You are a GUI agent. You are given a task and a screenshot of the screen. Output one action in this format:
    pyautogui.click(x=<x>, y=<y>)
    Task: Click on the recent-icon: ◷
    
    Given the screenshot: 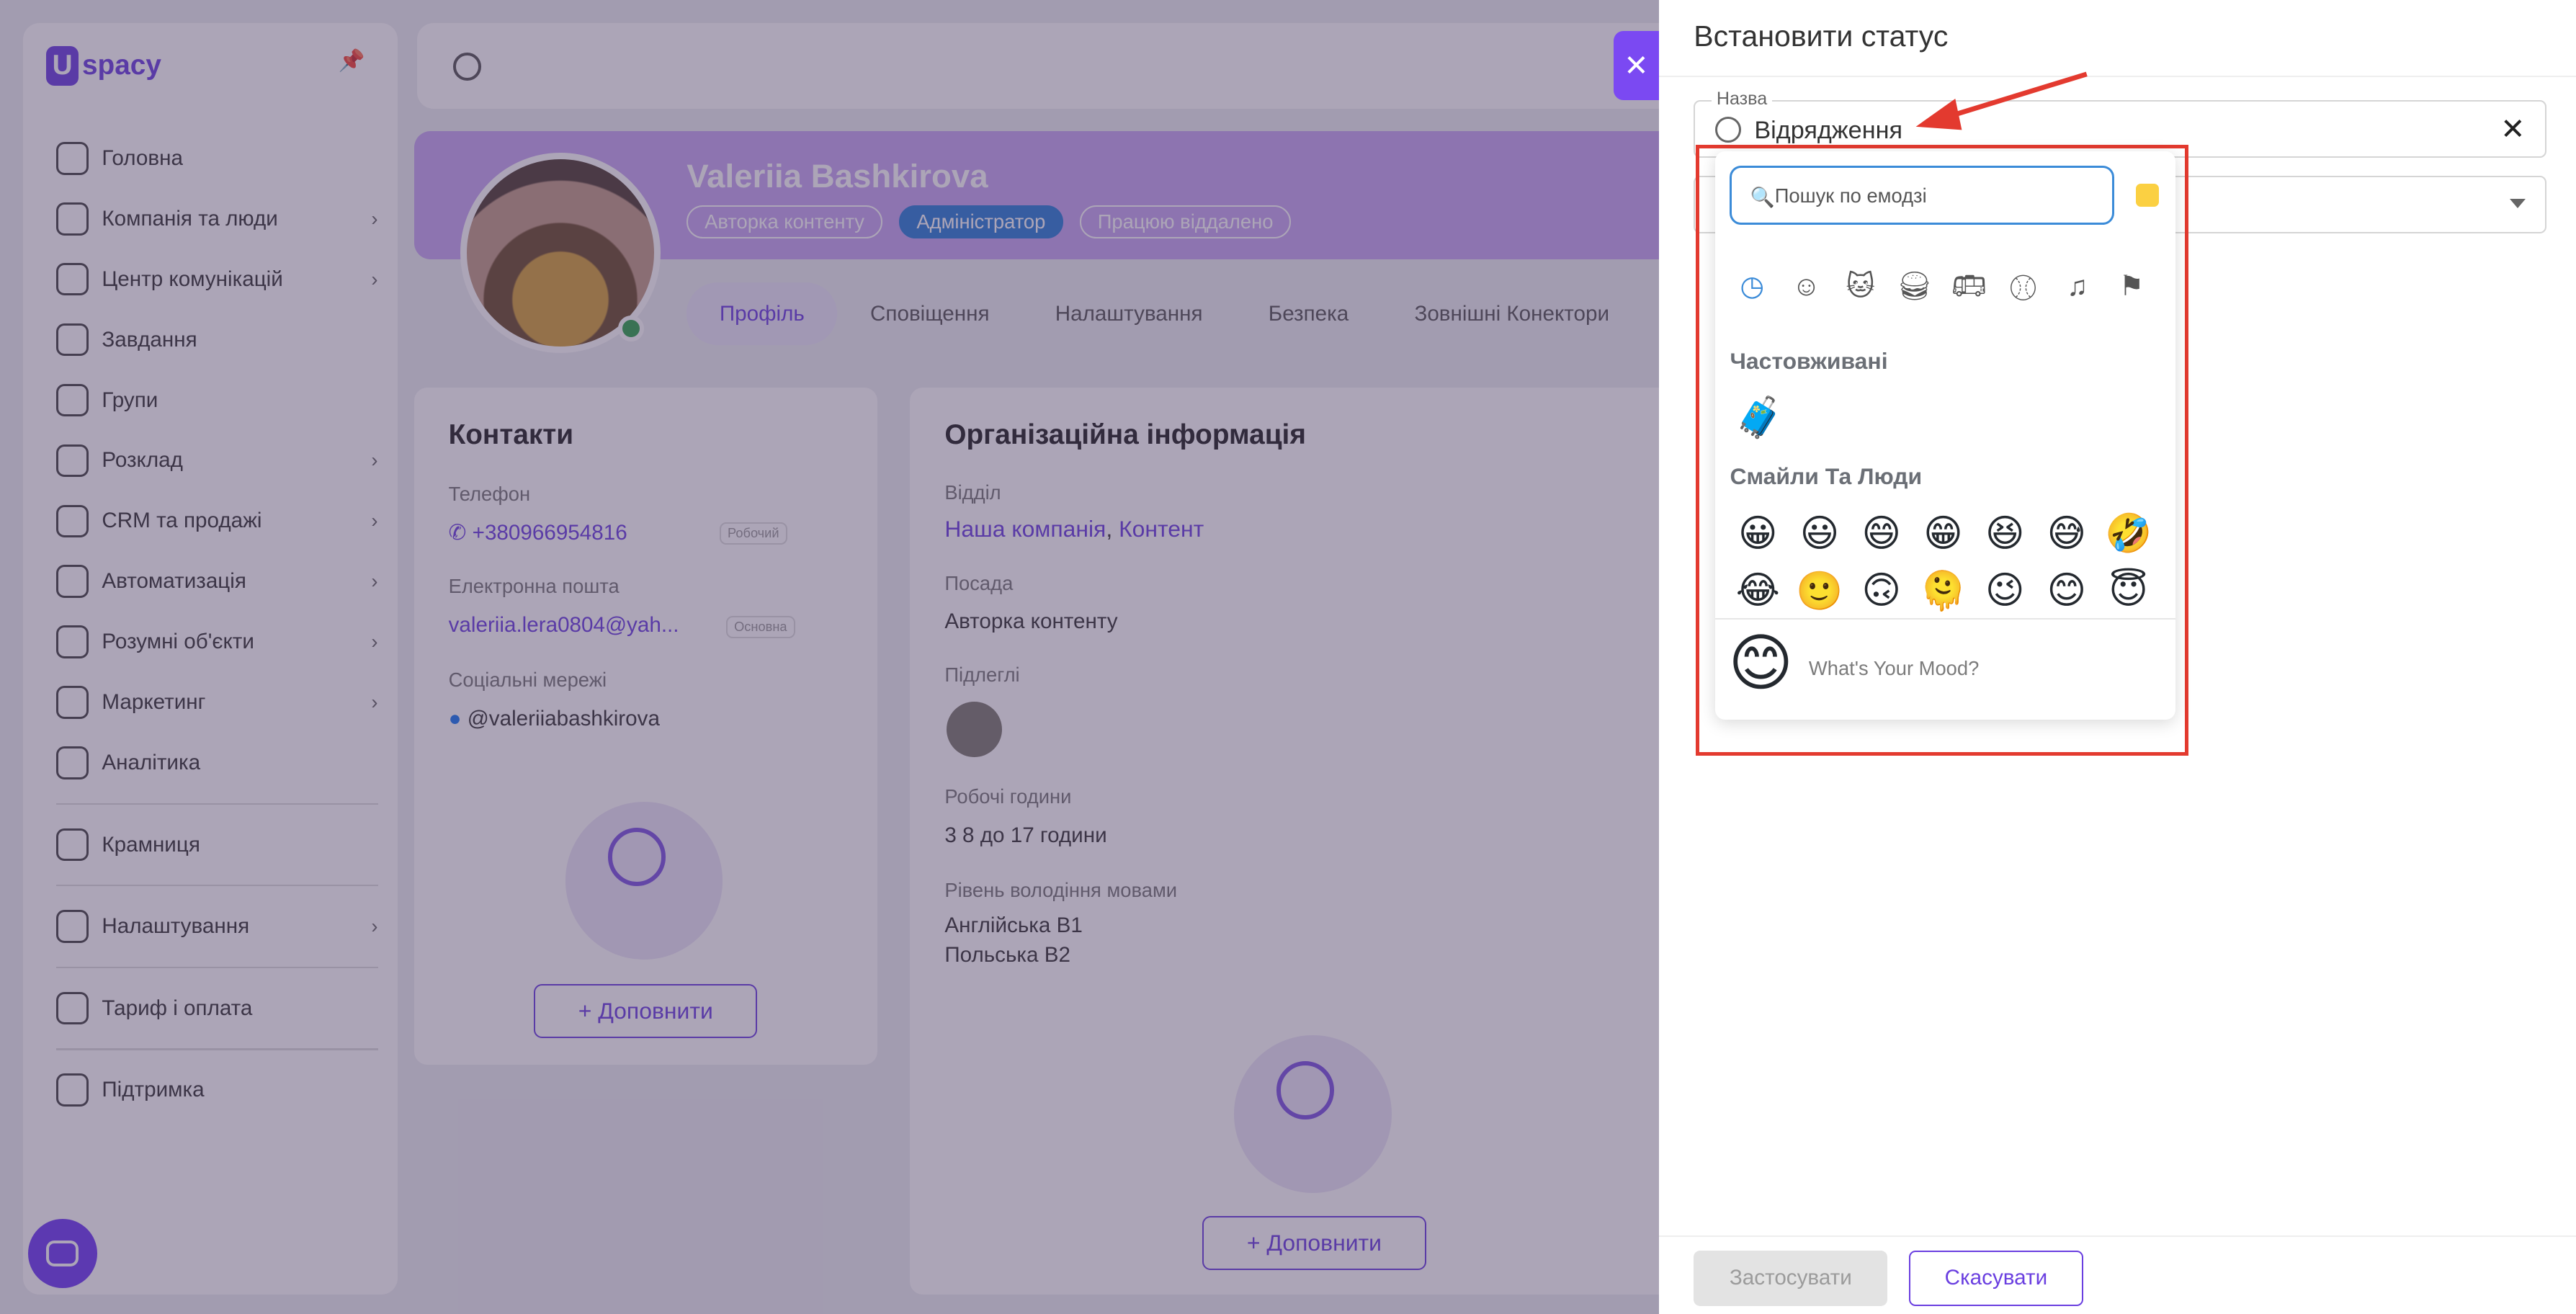 What is the action you would take?
    pyautogui.click(x=1752, y=286)
    